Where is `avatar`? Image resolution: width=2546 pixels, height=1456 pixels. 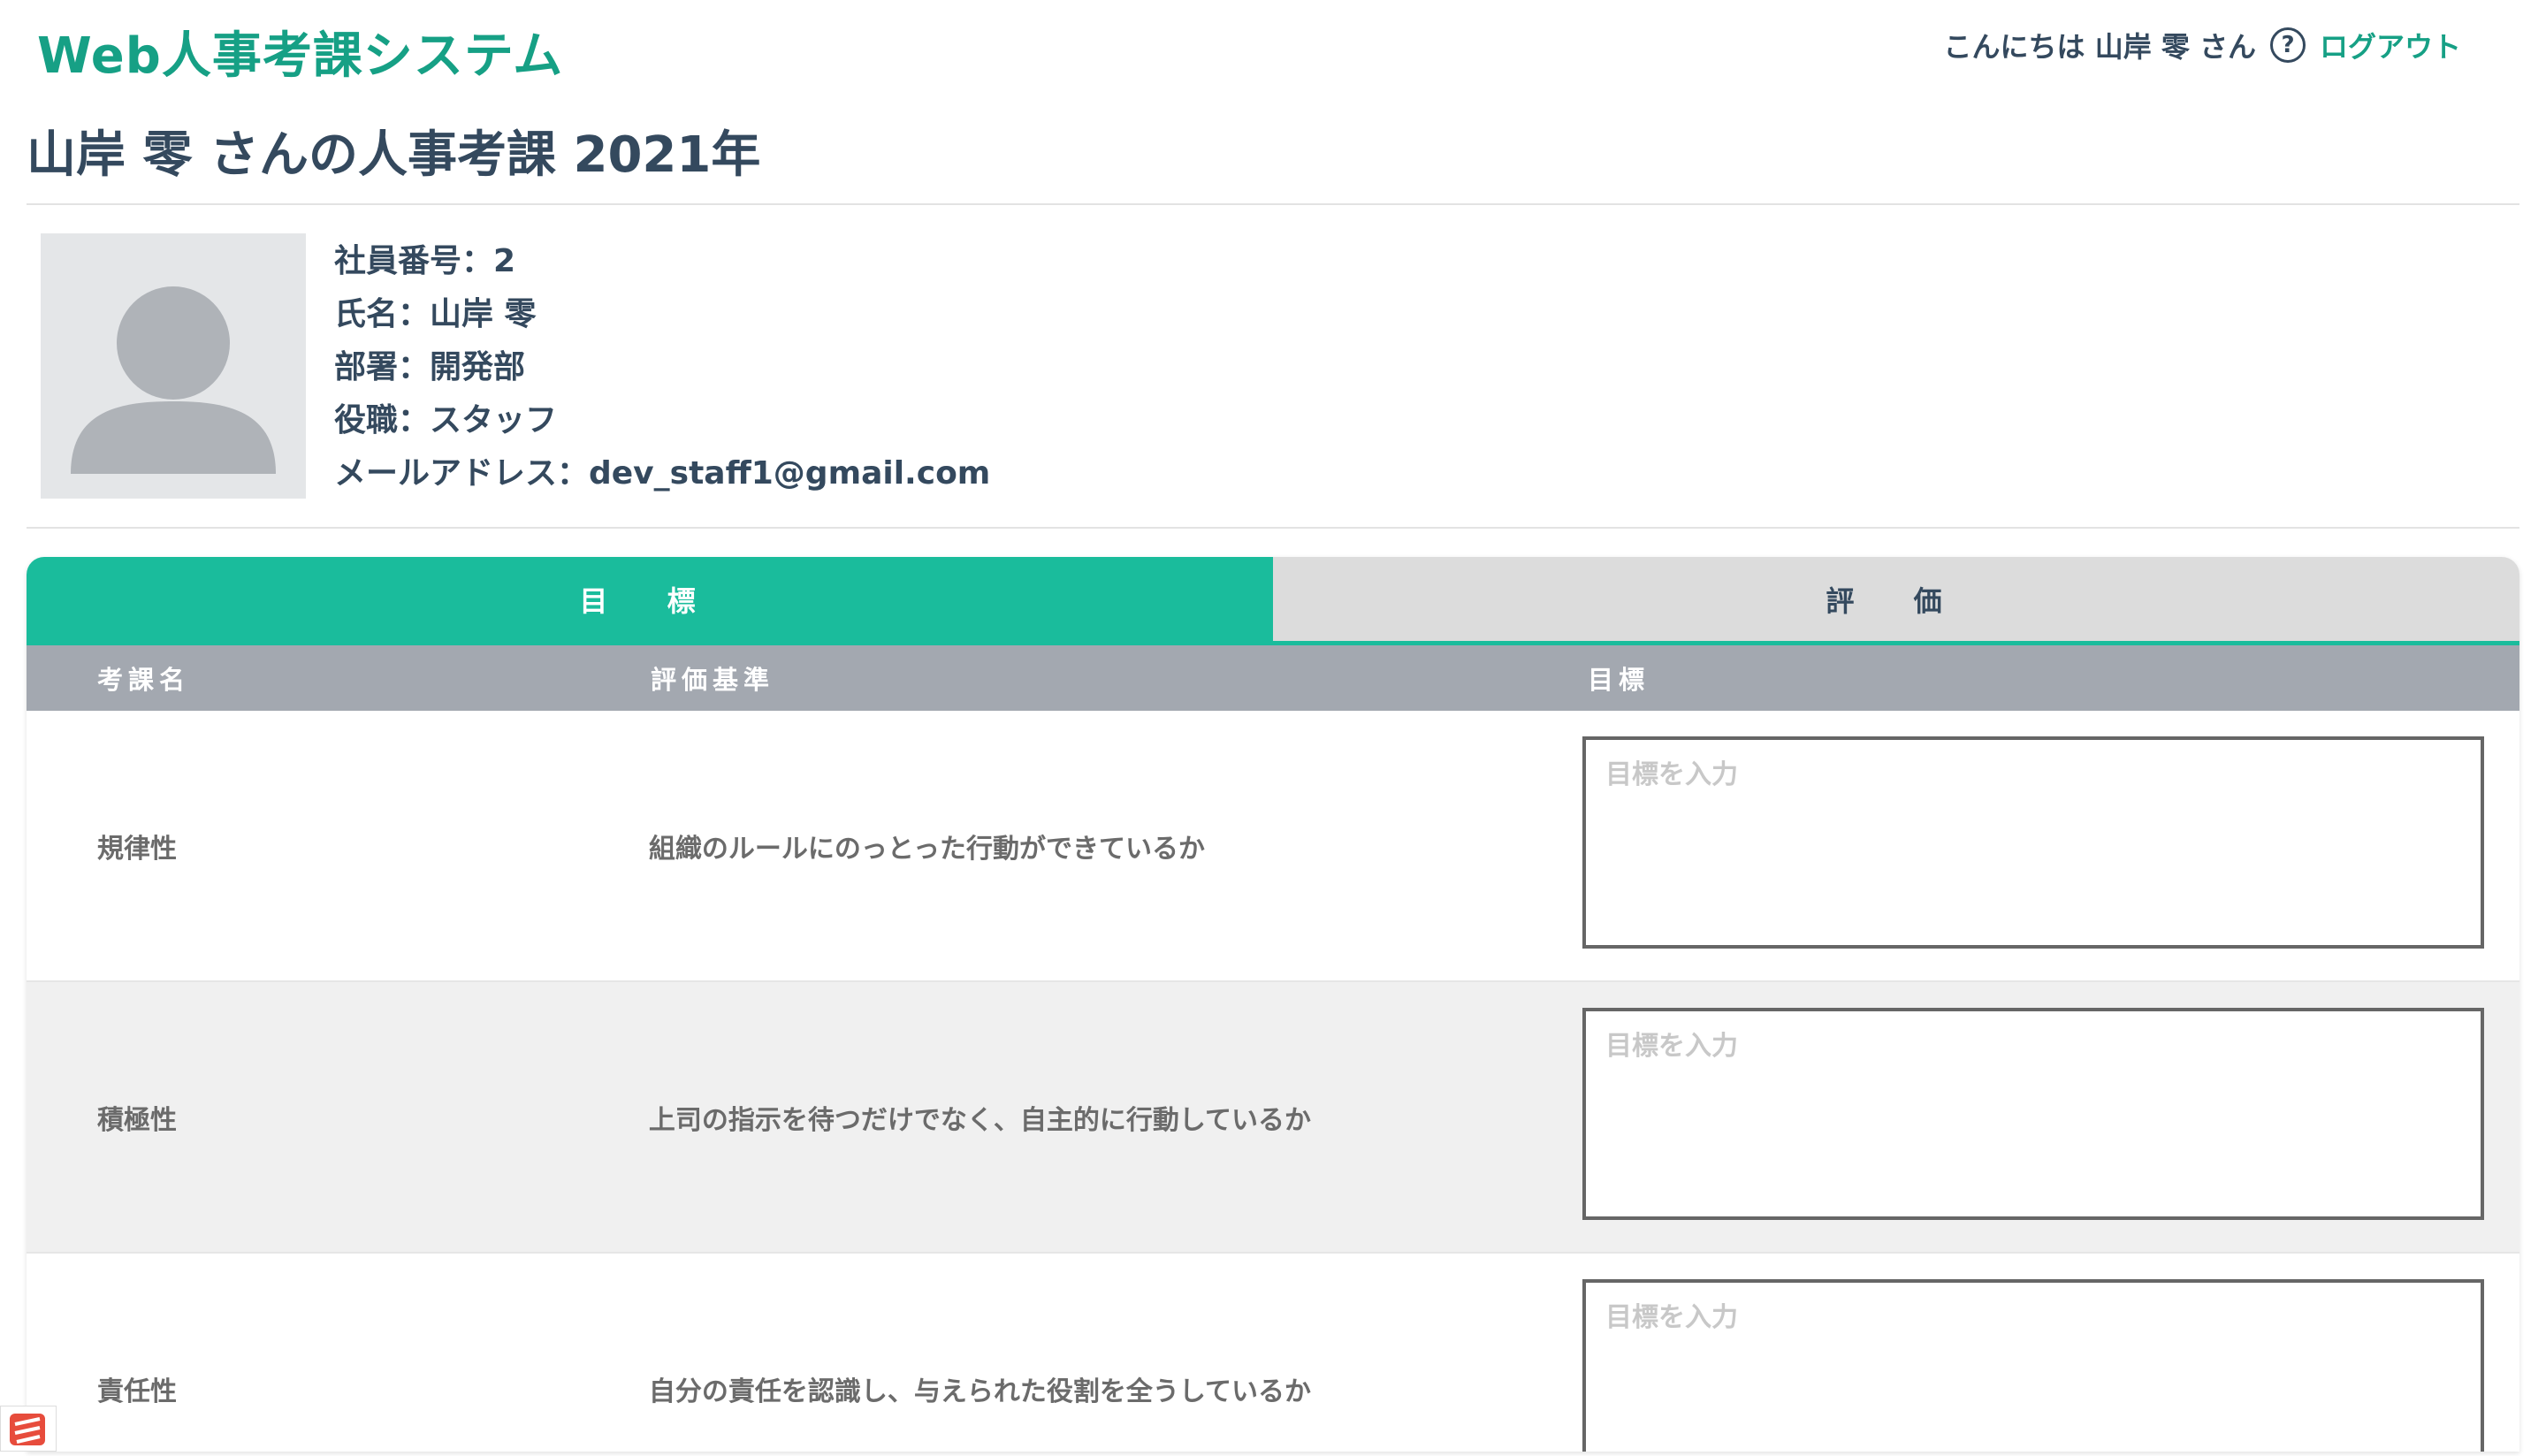 avatar is located at coordinates (173, 366).